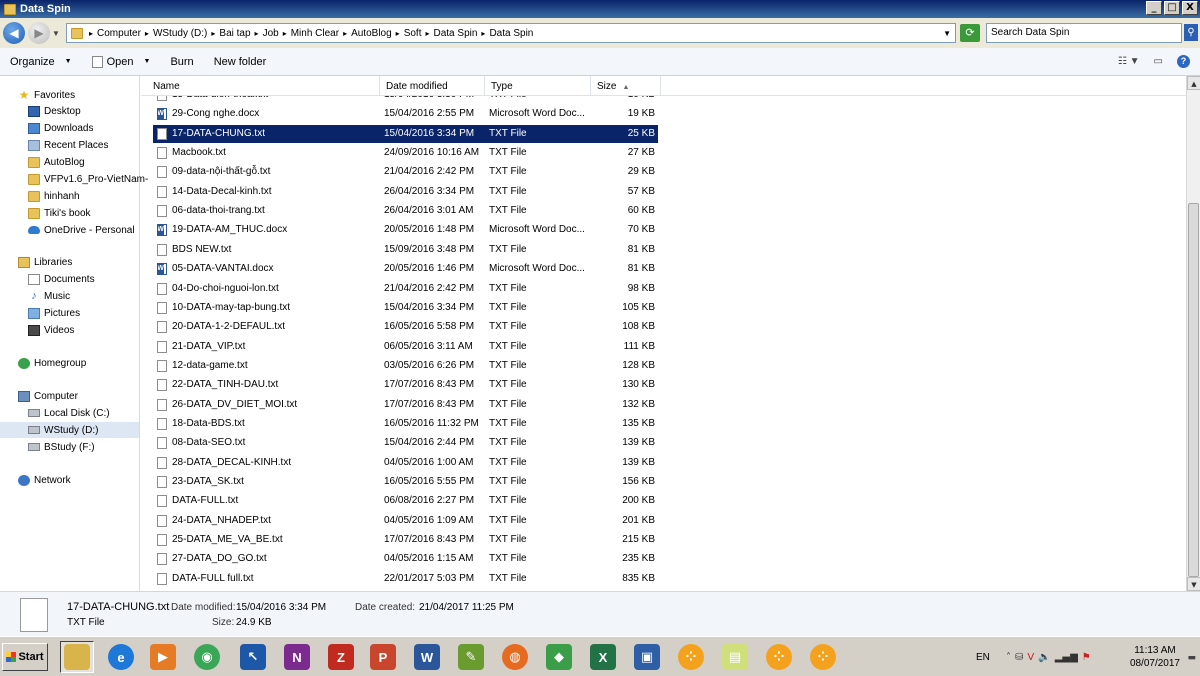 The image size is (1200, 676). I want to click on taskbar-onenote-button: N, so click(297, 657).